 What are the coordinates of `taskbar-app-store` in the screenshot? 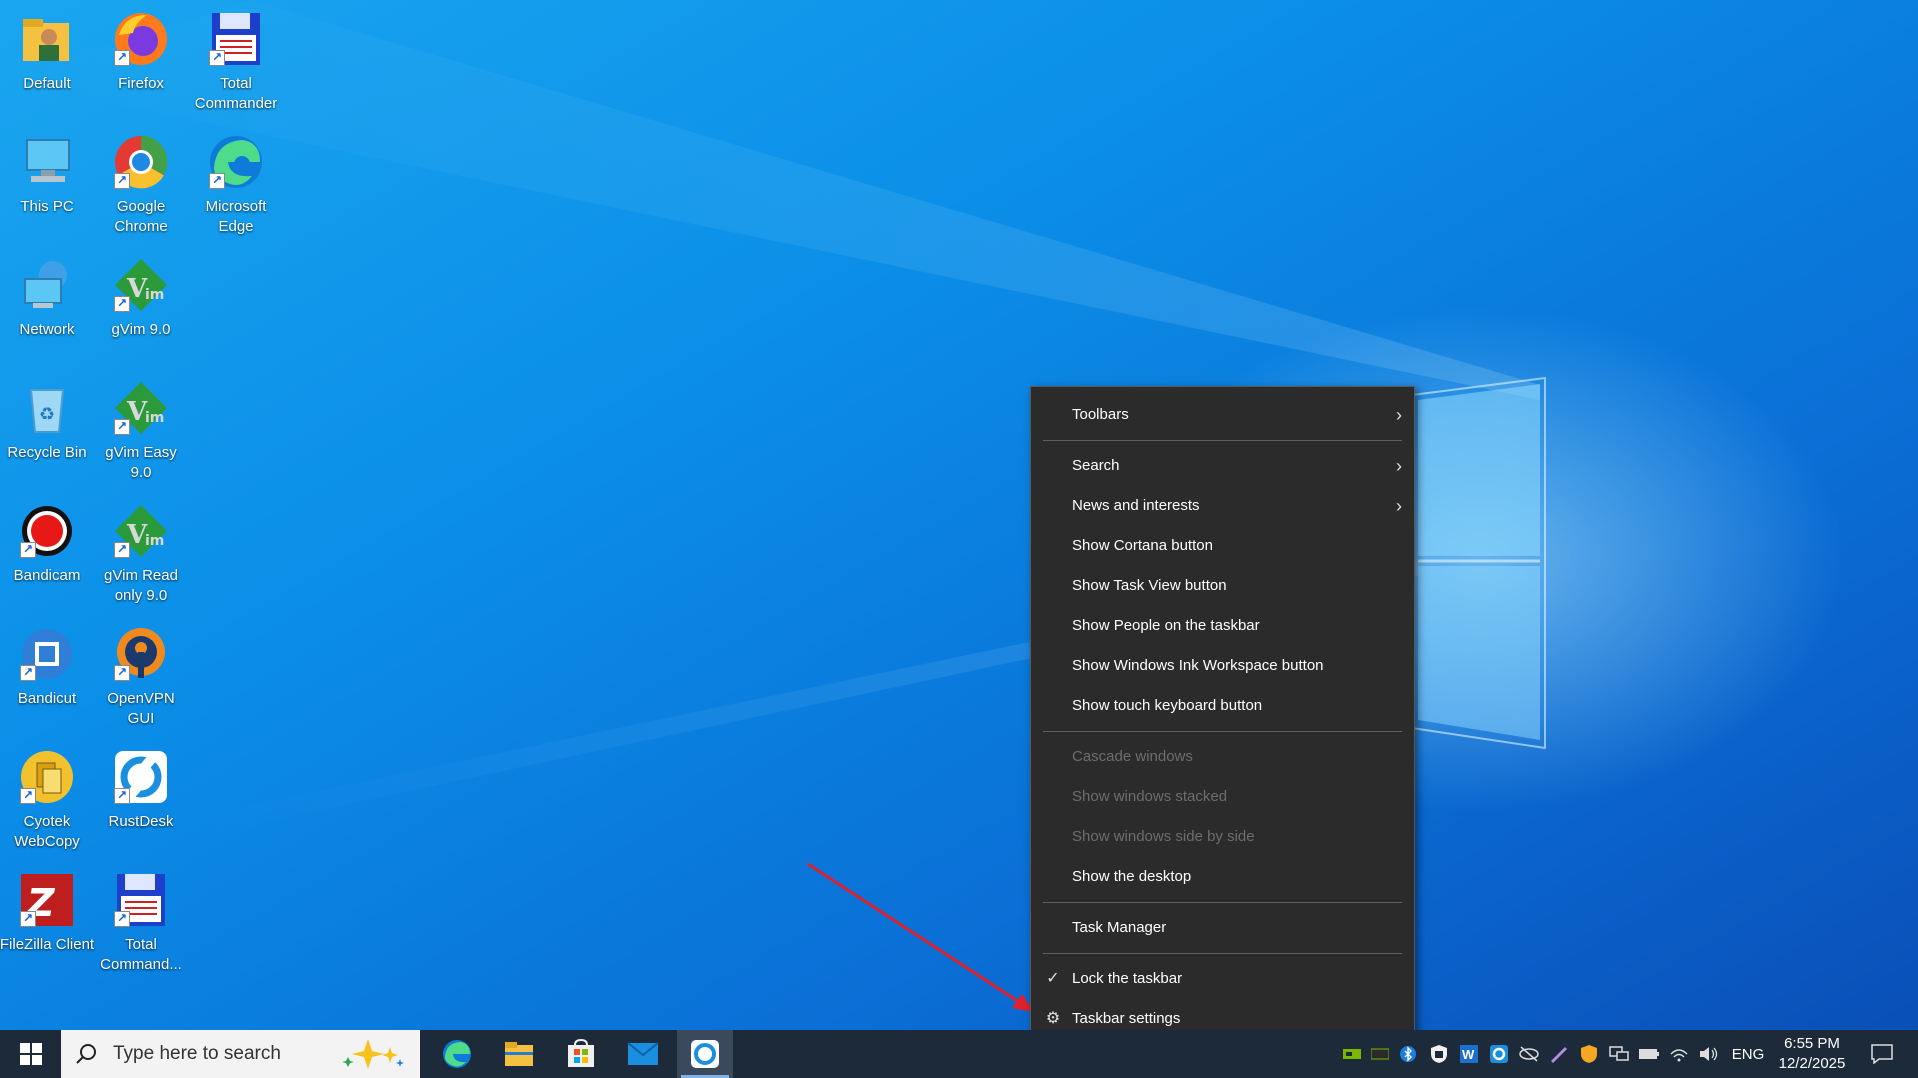 It's located at (581, 1054).